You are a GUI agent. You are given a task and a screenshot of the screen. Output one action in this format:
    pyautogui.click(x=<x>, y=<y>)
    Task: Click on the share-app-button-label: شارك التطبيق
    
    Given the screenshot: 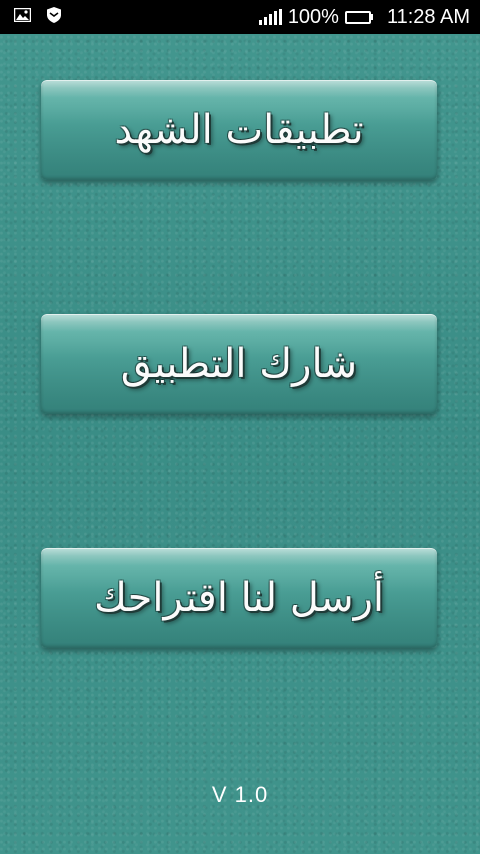 What is the action you would take?
    pyautogui.click(x=239, y=364)
    